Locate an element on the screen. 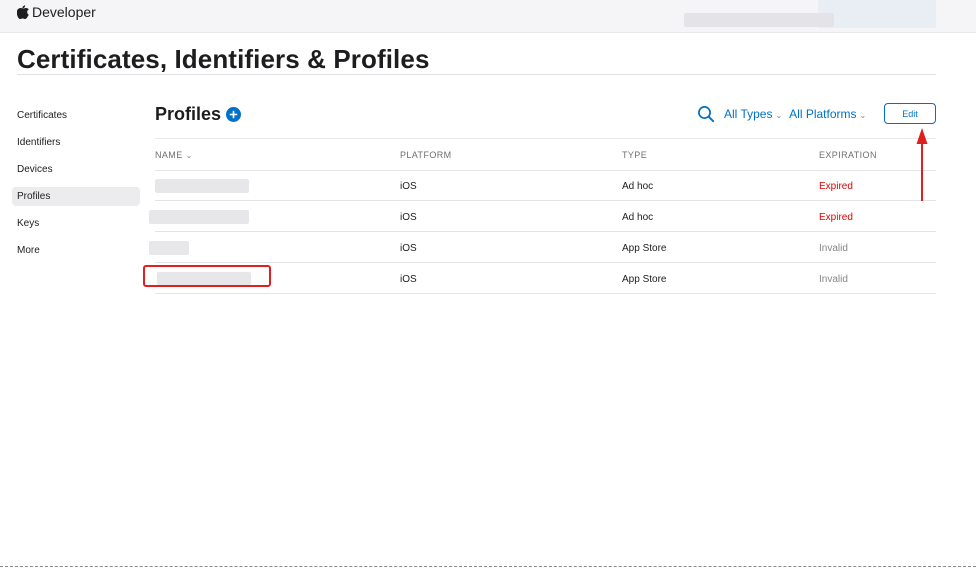 The width and height of the screenshot is (976, 570). developer-home-link: Developer is located at coordinates (56, 12).